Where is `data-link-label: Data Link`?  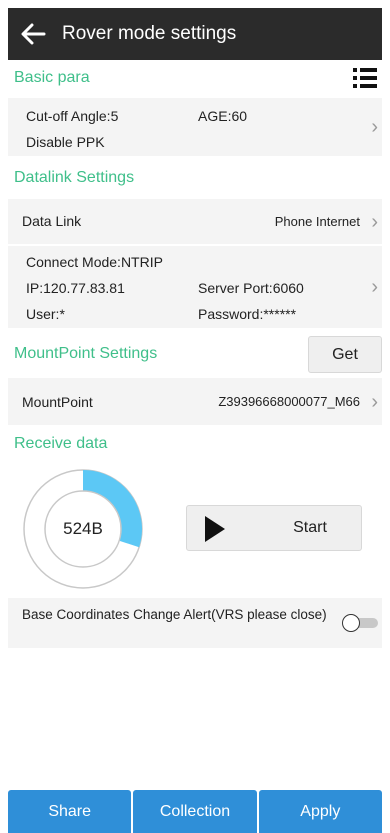 data-link-label: Data Link is located at coordinates (52, 221).